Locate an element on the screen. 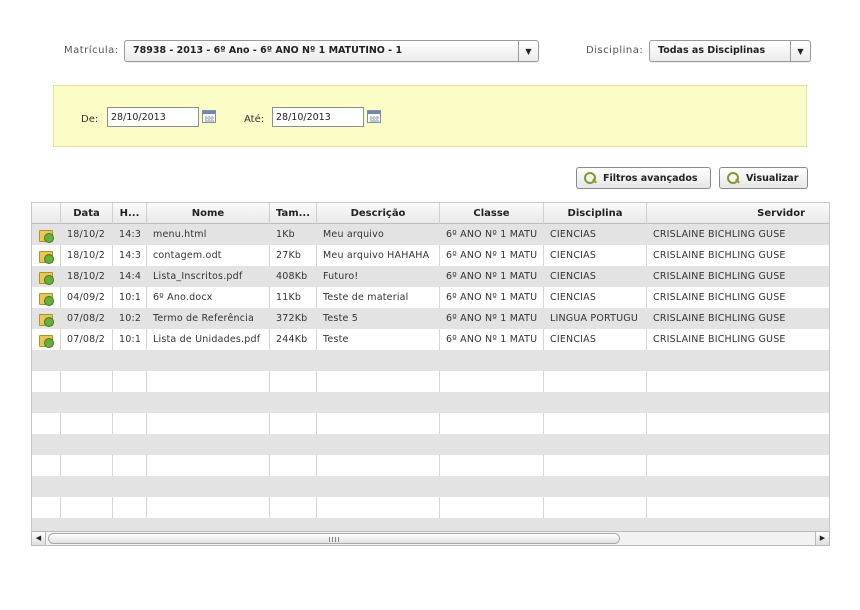 The width and height of the screenshot is (860, 610). scroll-left-icon: ◀ is located at coordinates (39, 538).